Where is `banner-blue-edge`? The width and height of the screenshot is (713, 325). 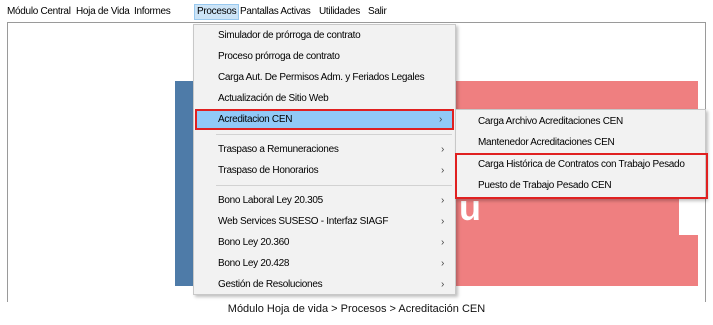
banner-blue-edge is located at coordinates (185, 183).